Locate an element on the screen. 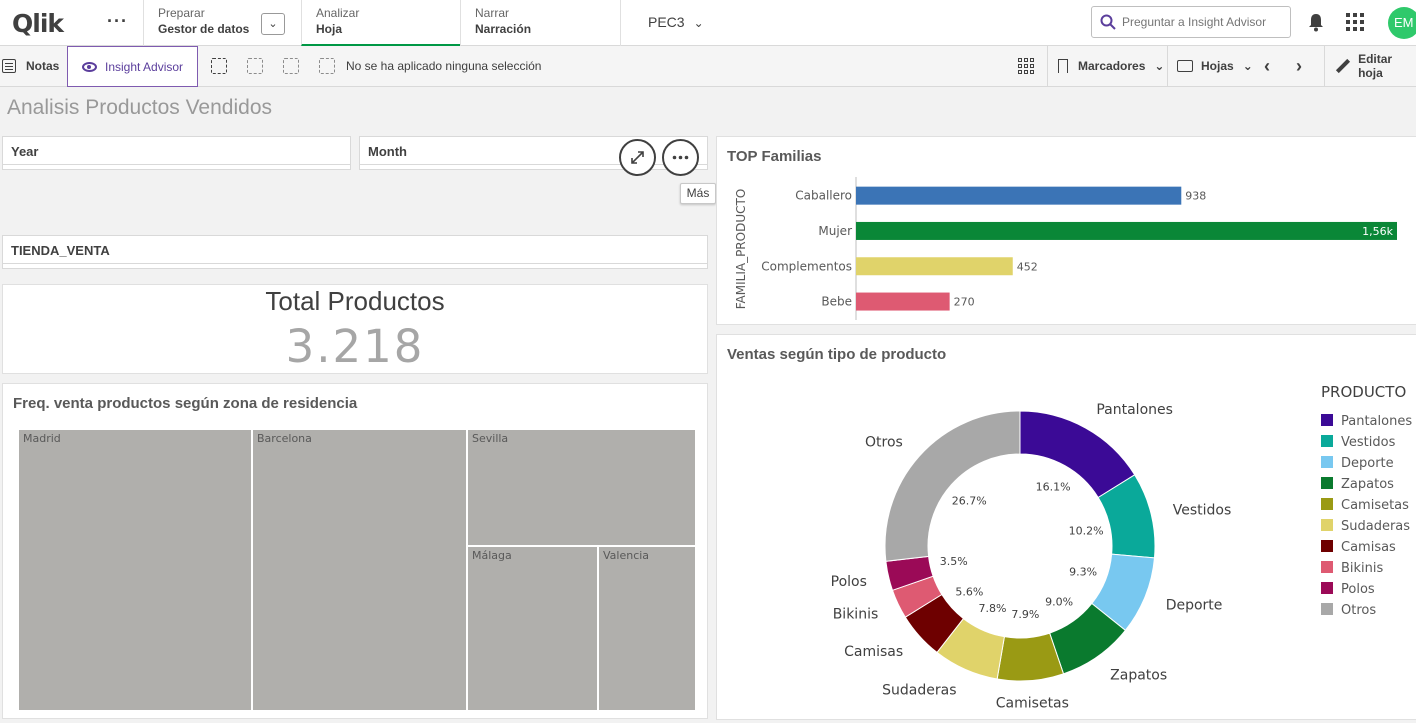  bar-value-label: 270 is located at coordinates (964, 302).